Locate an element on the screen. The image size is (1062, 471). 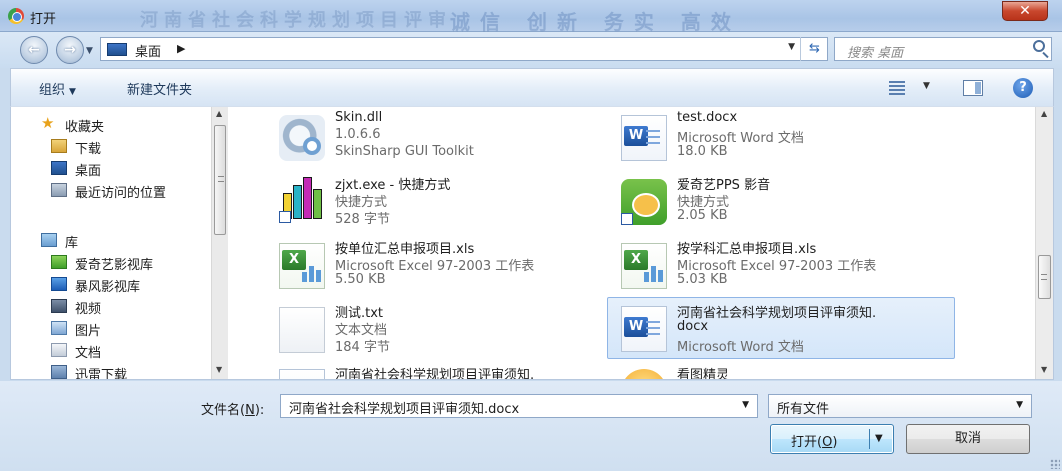
resize-grip-icon is located at coordinates (1055, 464).